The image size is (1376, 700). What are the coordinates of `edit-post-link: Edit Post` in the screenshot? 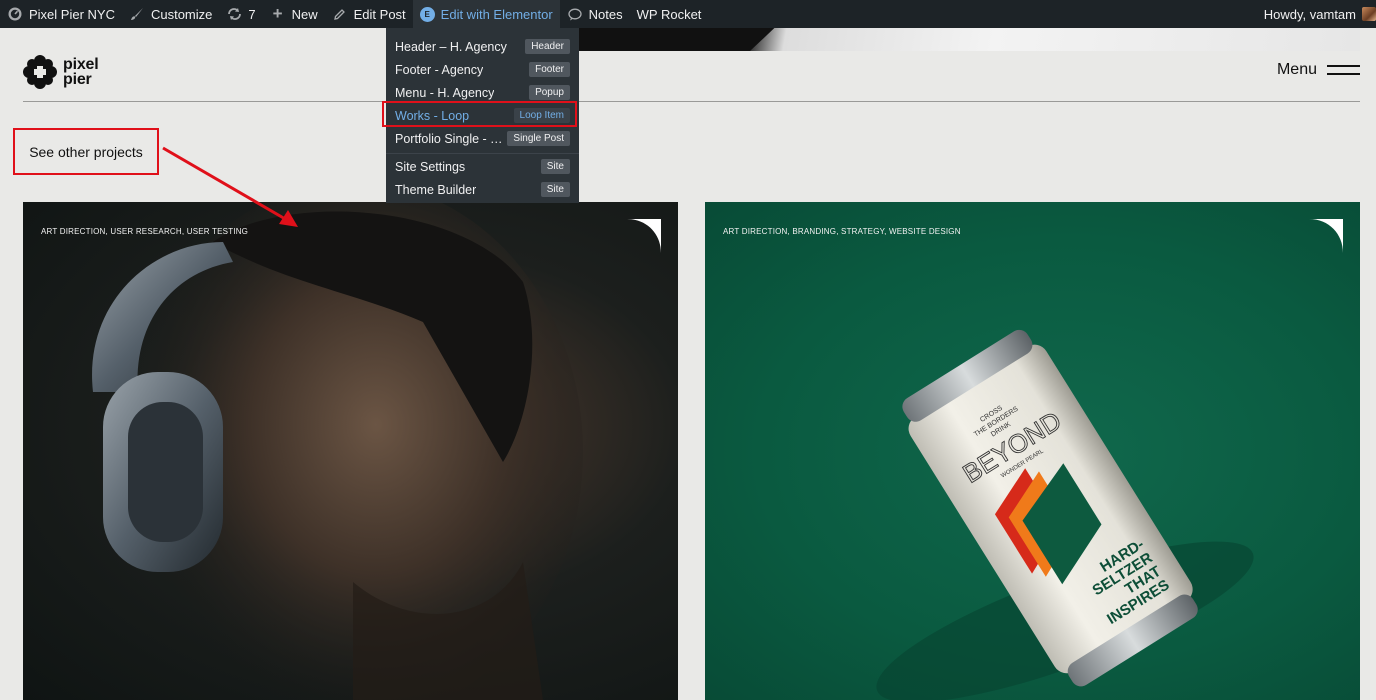 It's located at (369, 14).